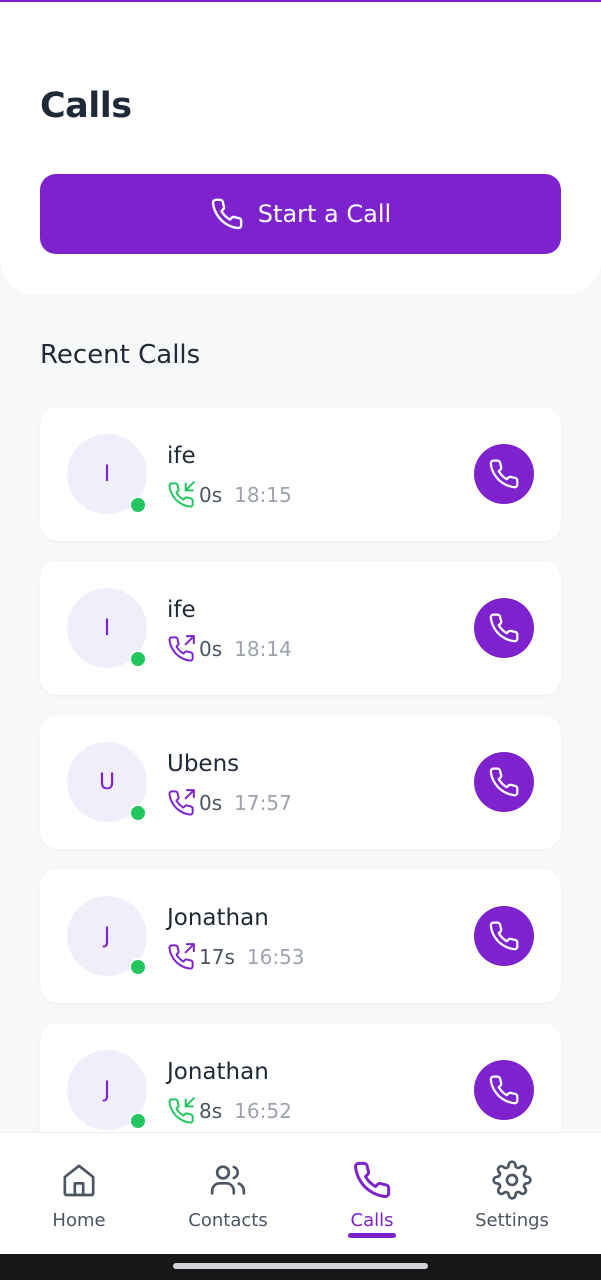 Image resolution: width=601 pixels, height=1280 pixels. I want to click on call-item: I ife 0s 18:15, so click(300, 474).